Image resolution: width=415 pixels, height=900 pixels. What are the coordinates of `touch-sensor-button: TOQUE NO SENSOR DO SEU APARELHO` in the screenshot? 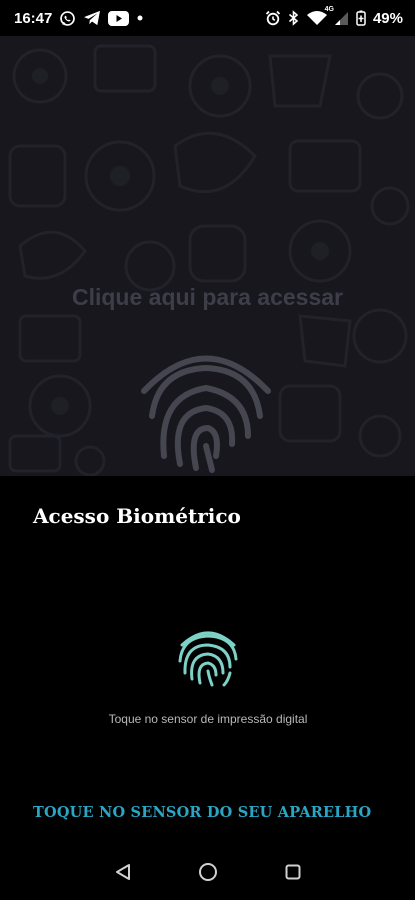 It's located at (202, 812).